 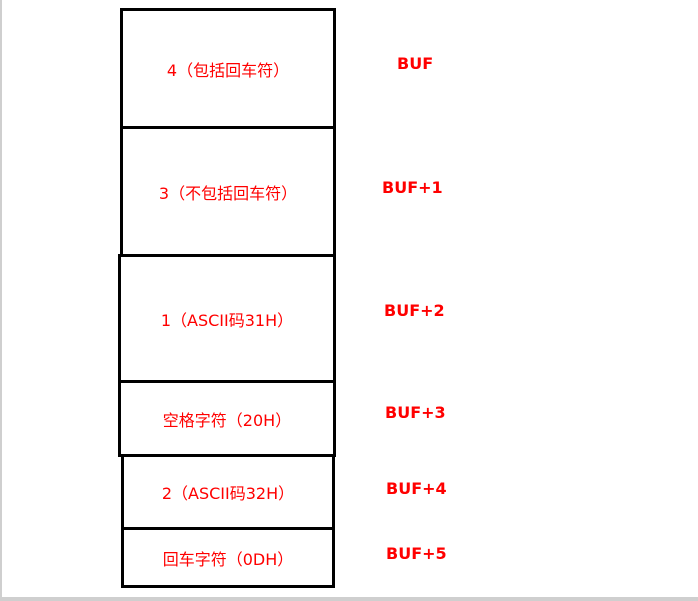 I want to click on buffer-cell-label: 空格字符（20H）, so click(x=227, y=420).